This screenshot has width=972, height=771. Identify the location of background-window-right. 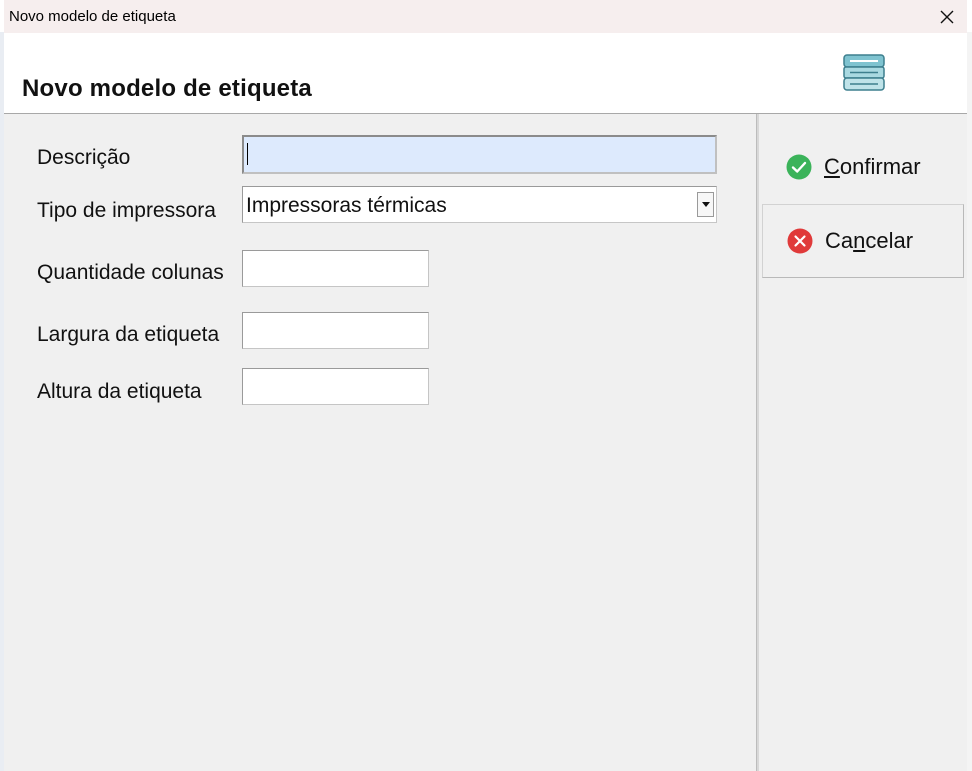
(969, 401).